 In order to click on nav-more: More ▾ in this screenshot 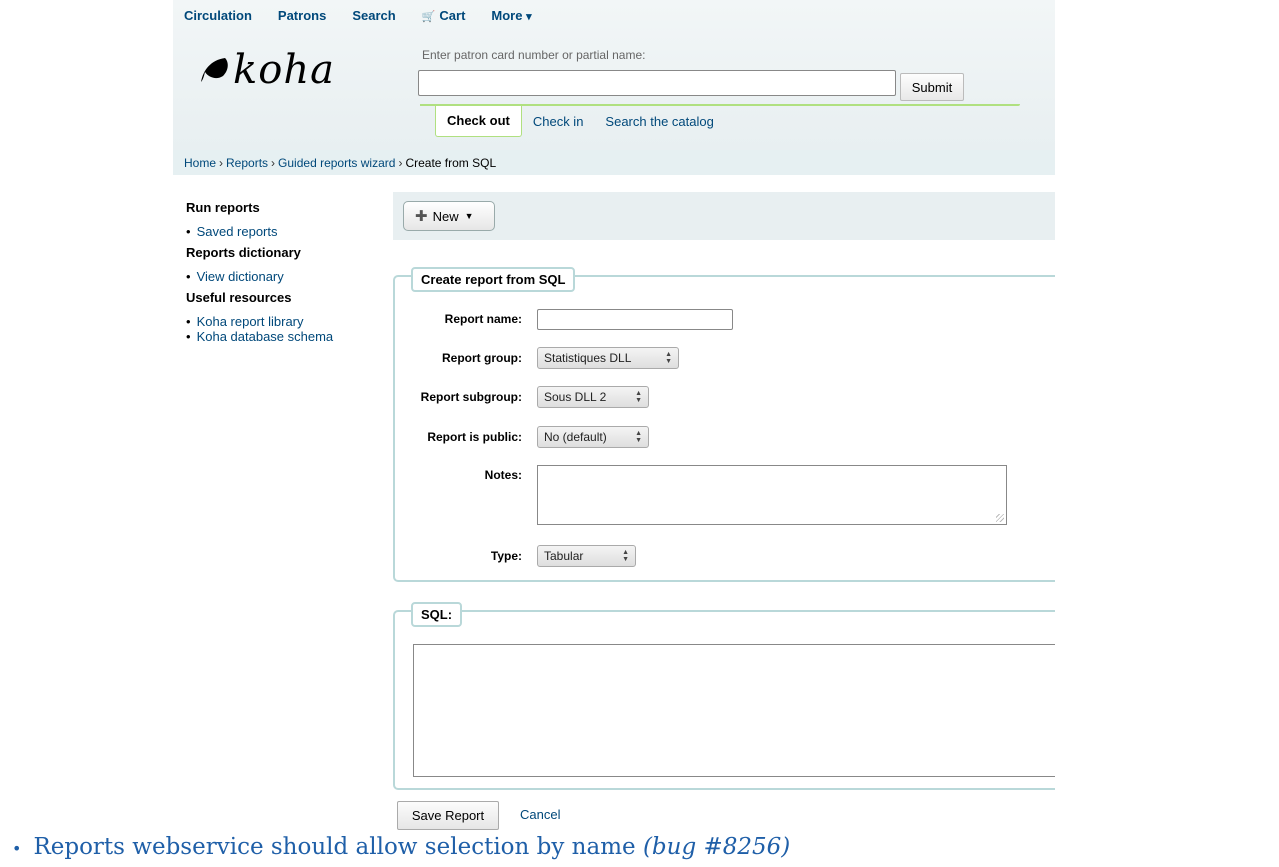, I will do `click(511, 15)`.